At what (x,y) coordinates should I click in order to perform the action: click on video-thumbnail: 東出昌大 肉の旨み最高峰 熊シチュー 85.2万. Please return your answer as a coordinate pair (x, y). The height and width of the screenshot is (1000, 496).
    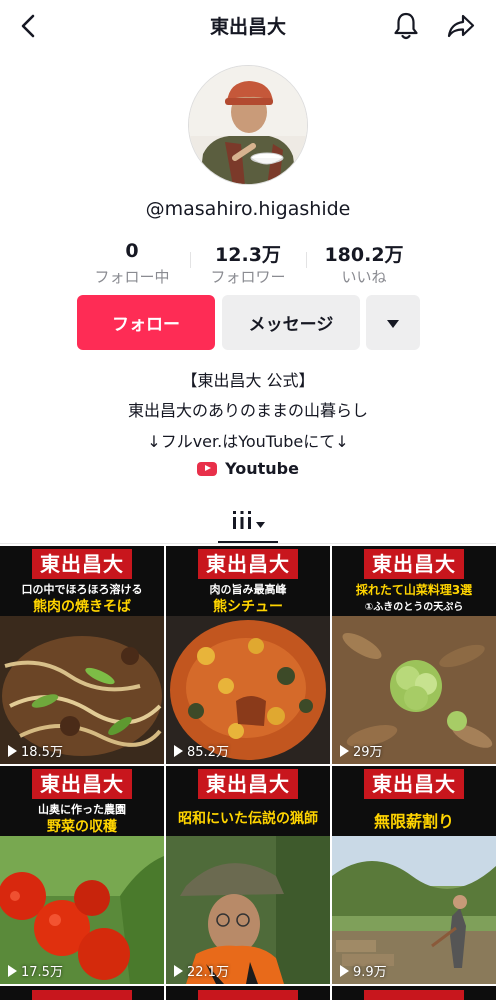
    Looking at the image, I should click on (248, 655).